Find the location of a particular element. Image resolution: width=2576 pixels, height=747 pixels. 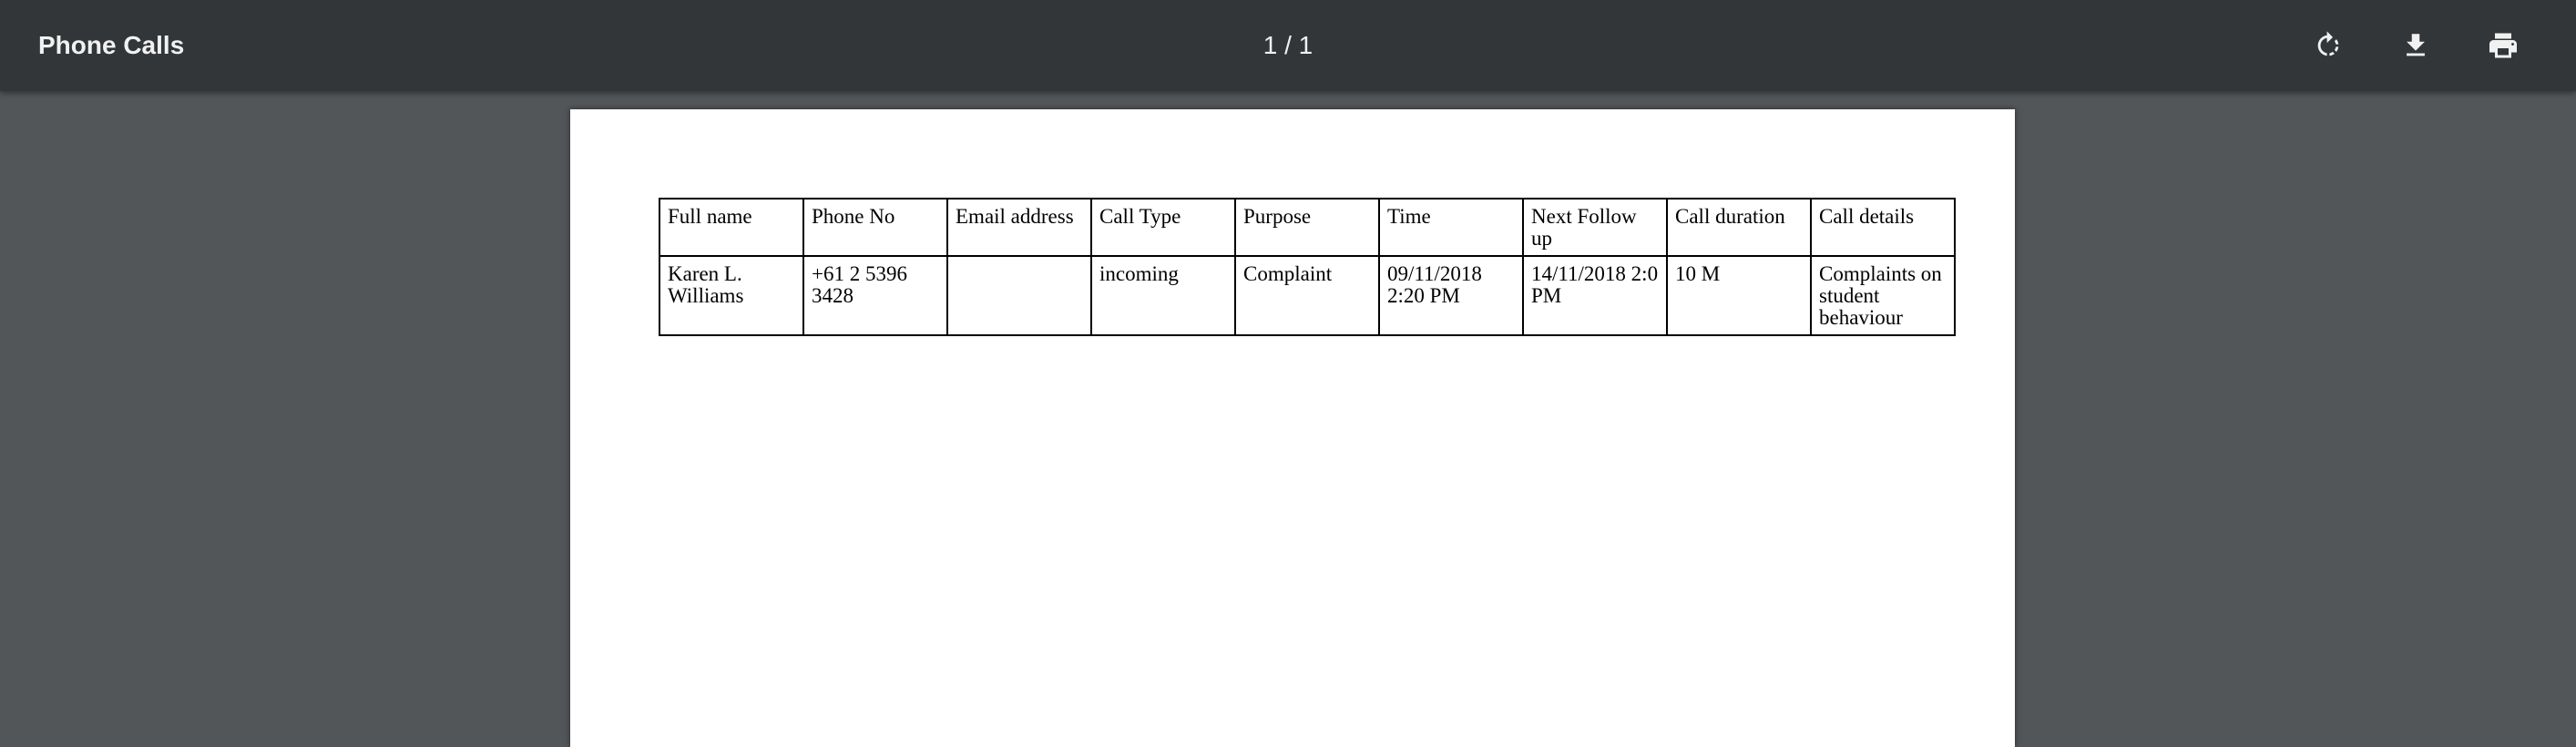

header-full-name: Full name is located at coordinates (731, 228).